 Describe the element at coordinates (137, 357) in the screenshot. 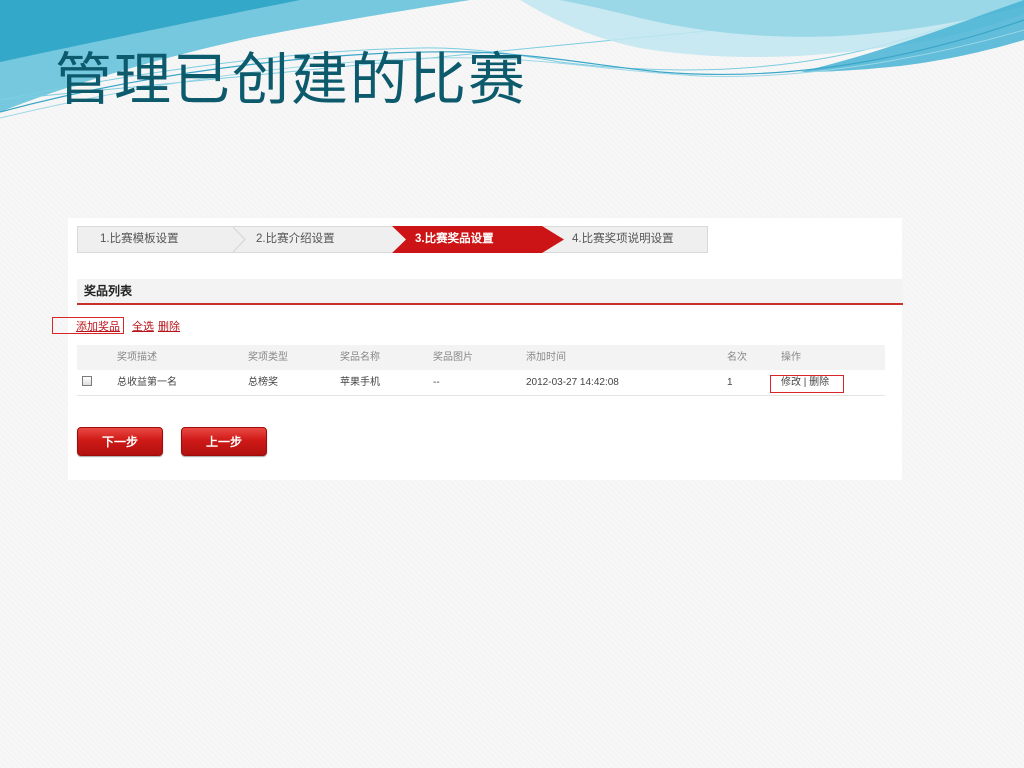

I see `column-header-description: 奖项描述` at that location.